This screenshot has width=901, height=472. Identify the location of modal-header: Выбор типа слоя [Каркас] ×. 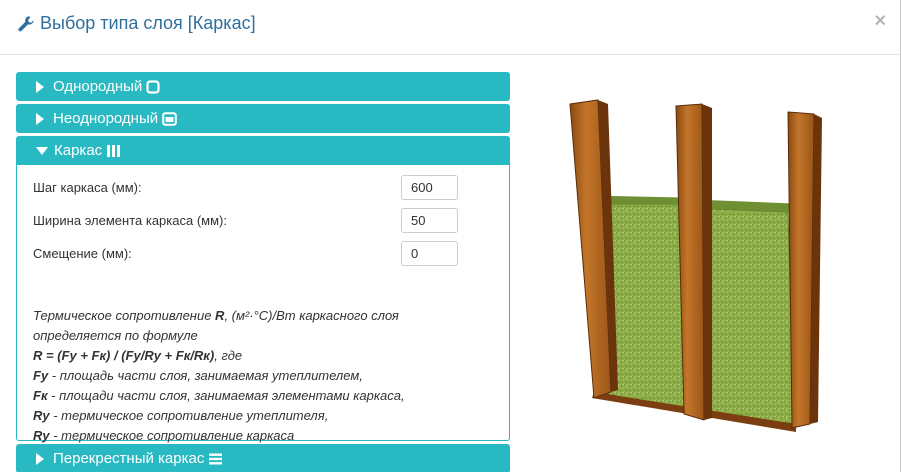
(450, 27).